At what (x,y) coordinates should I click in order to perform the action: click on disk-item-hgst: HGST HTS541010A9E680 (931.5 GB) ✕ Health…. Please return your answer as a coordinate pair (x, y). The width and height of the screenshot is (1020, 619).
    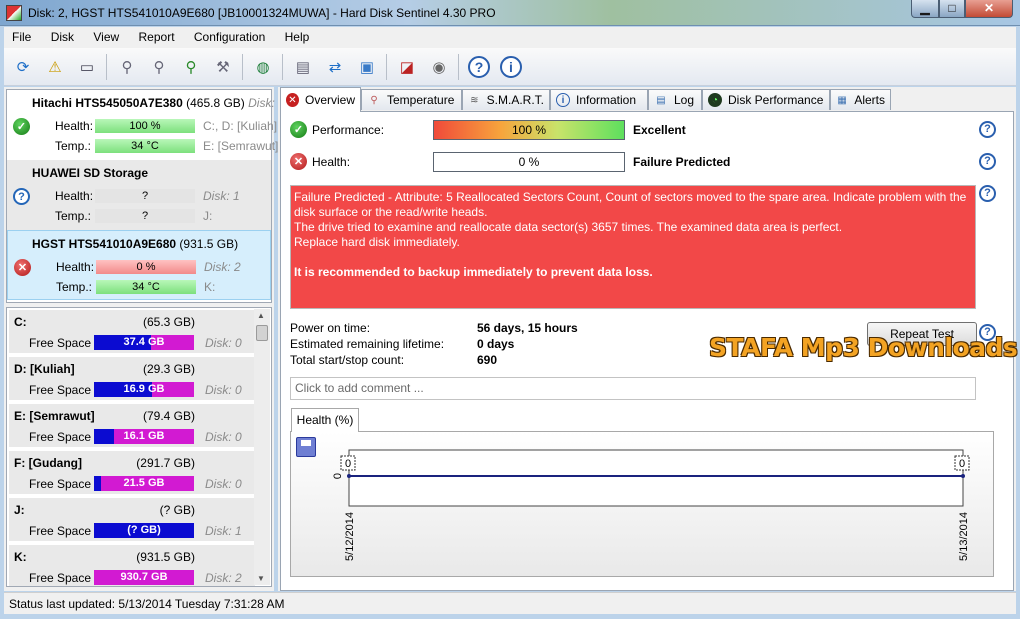
    Looking at the image, I should click on (139, 265).